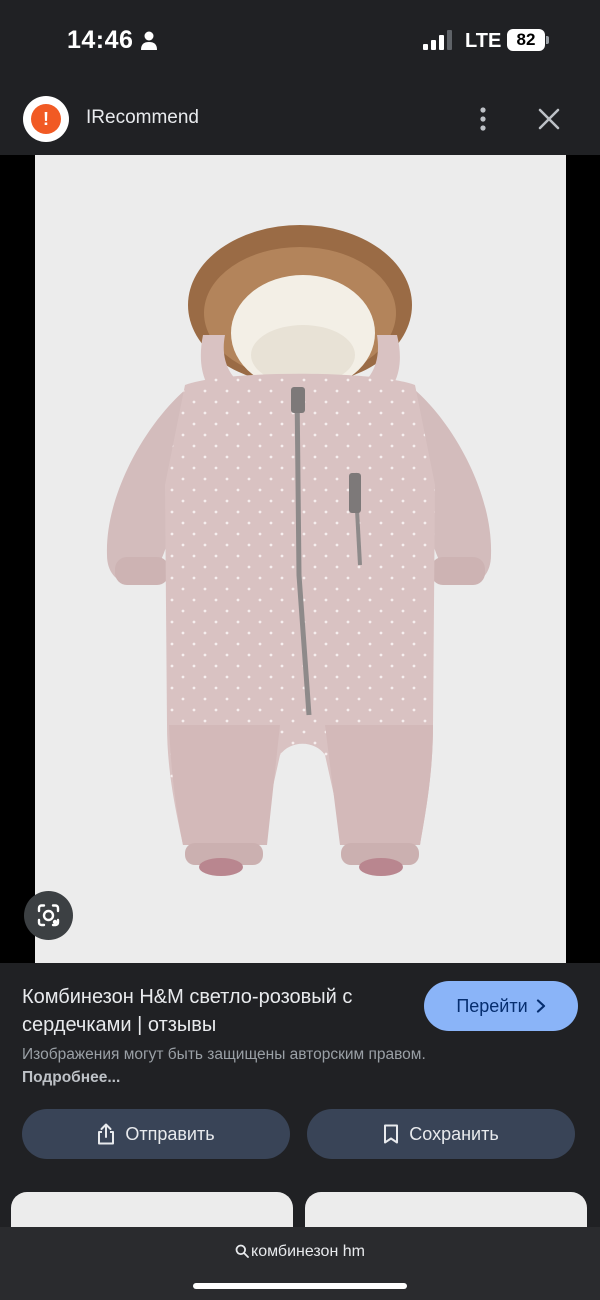 Image resolution: width=600 pixels, height=1300 pixels. Describe the element at coordinates (242, 1251) in the screenshot. I see `search-icon` at that location.